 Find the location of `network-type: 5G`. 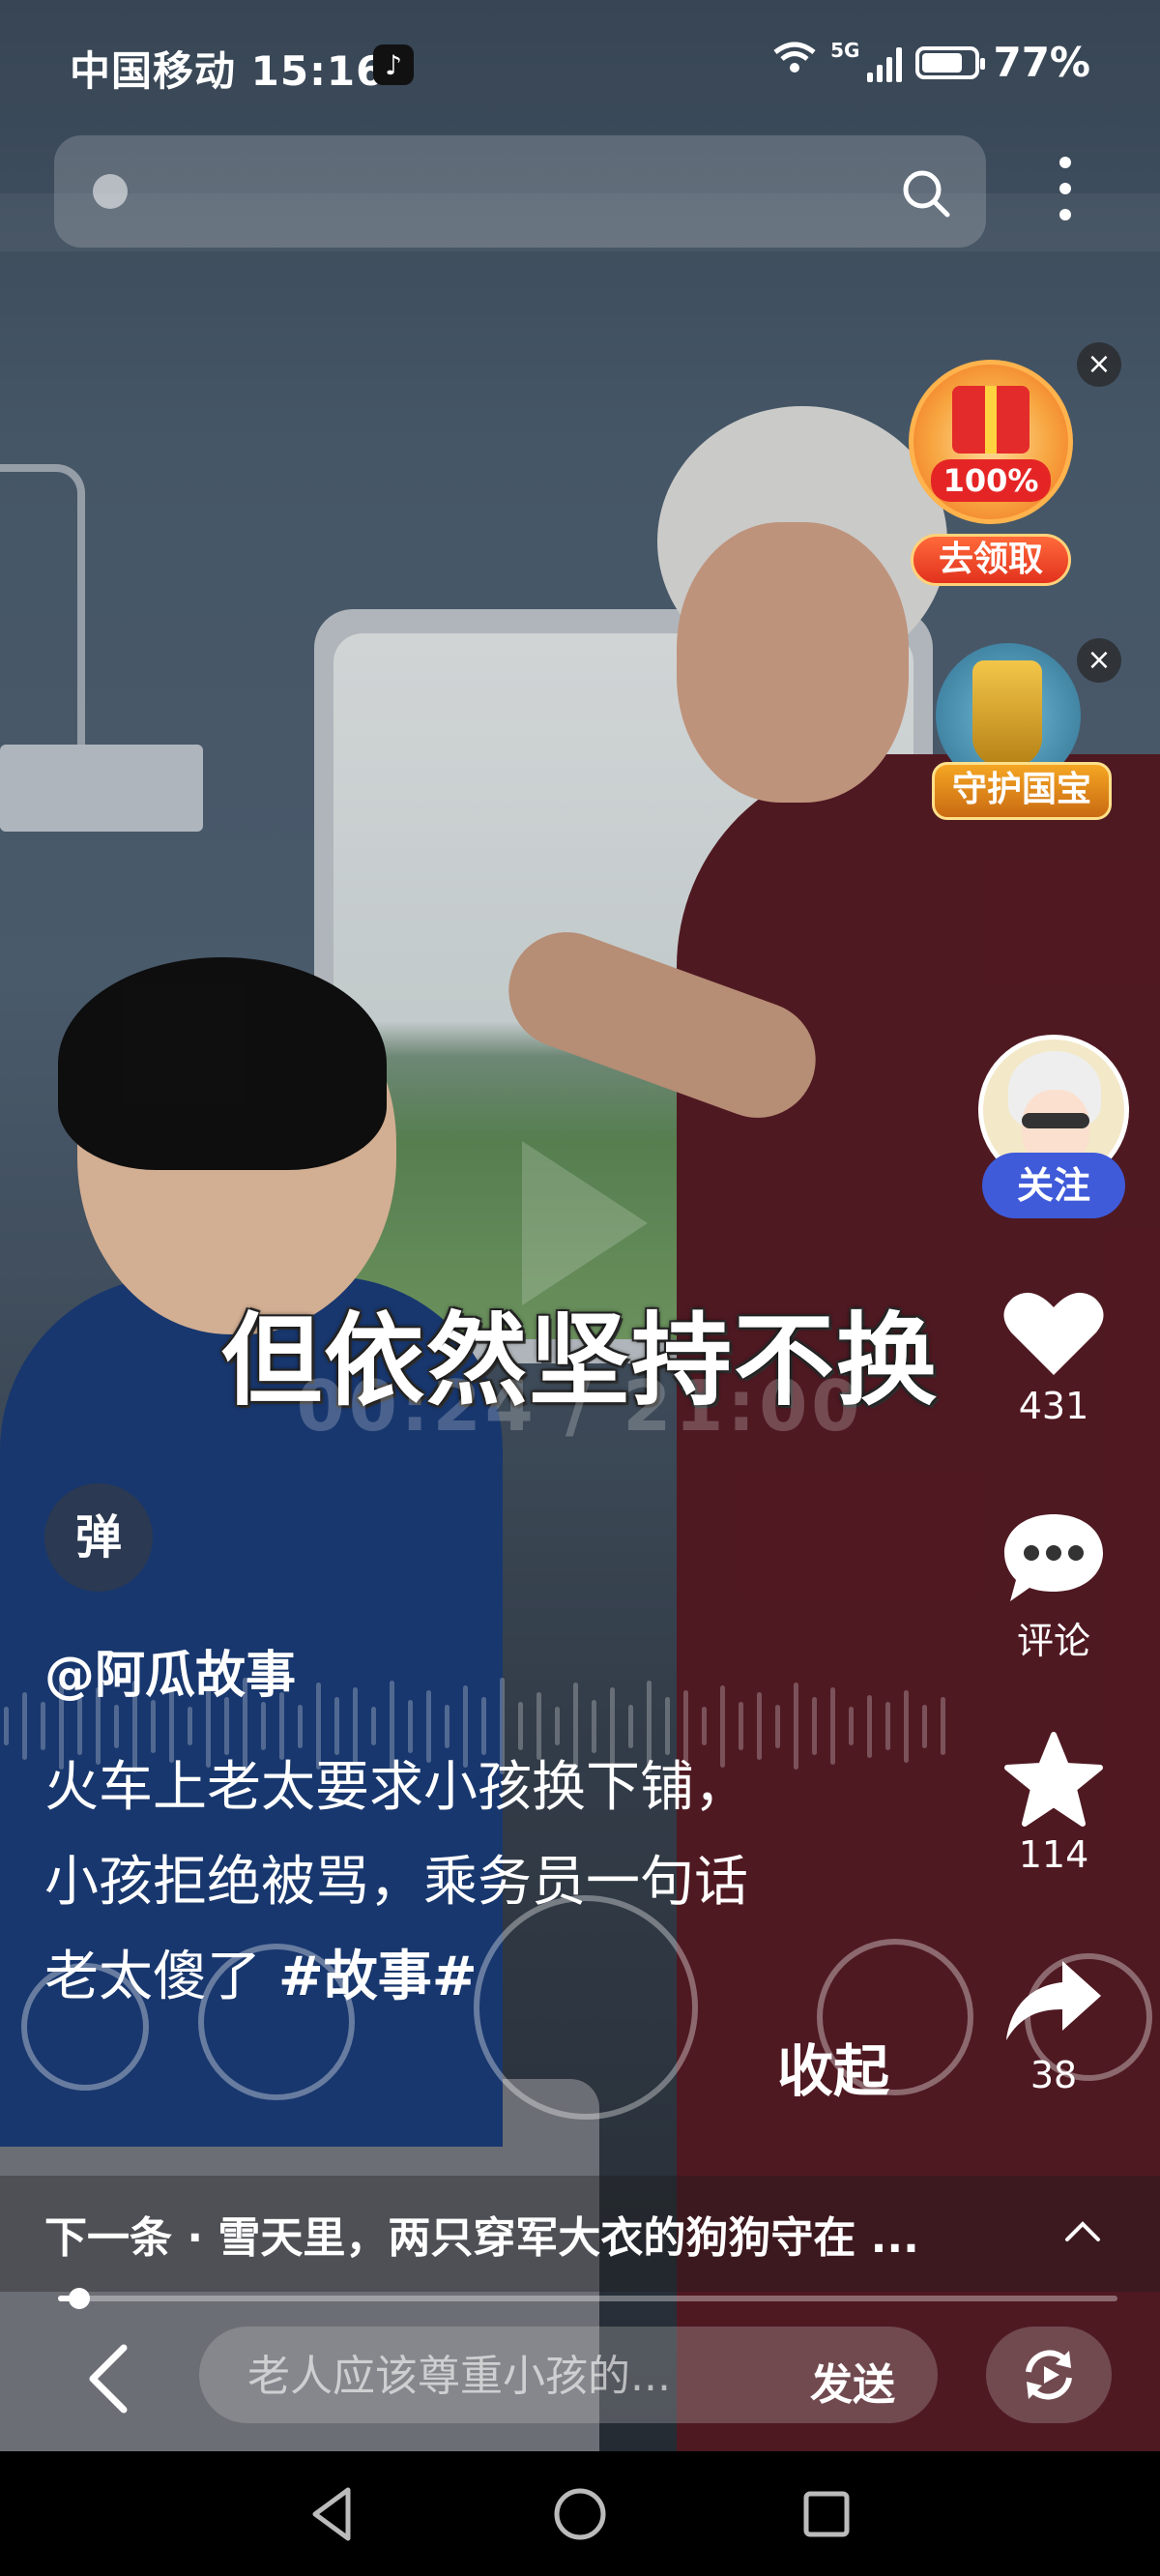

network-type: 5G is located at coordinates (845, 50).